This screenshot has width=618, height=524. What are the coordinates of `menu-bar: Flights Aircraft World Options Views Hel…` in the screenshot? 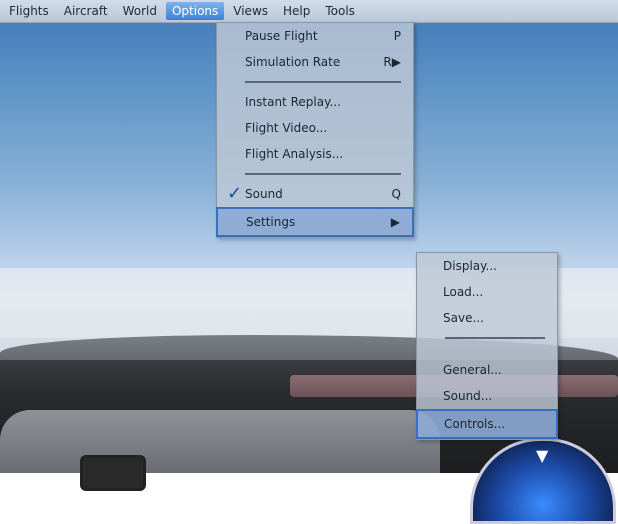 It's located at (309, 11).